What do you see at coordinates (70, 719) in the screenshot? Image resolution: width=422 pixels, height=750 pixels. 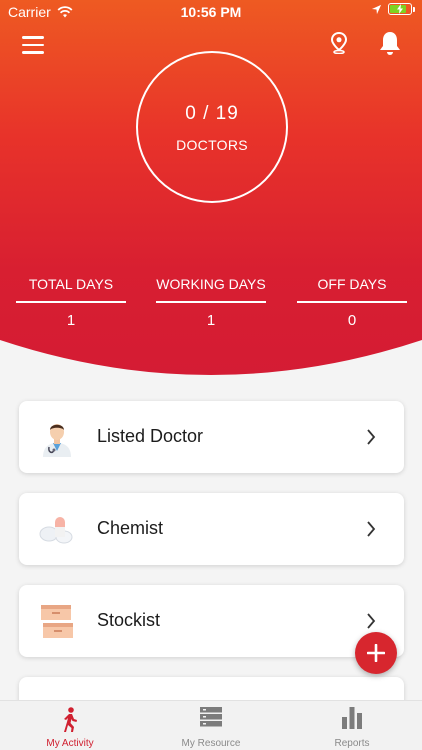 I see `running-person-icon` at bounding box center [70, 719].